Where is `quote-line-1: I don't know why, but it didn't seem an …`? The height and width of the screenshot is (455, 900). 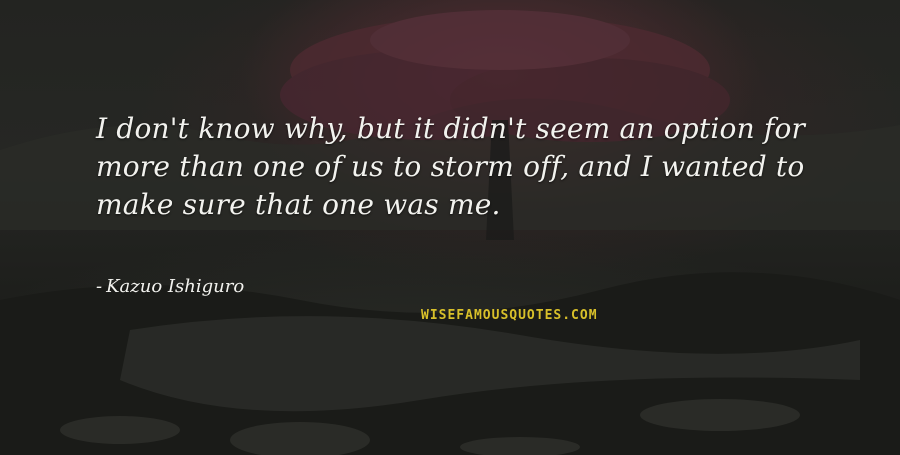
quote-line-1: I don't know why, but it didn't seem an … is located at coordinates (451, 128).